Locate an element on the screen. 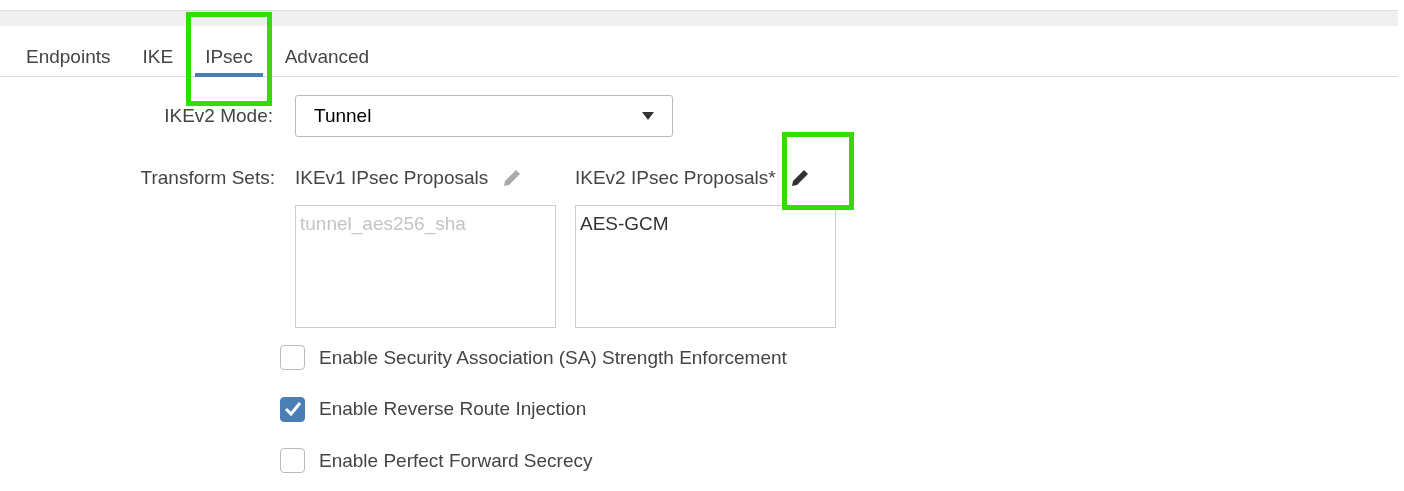 Image resolution: width=1404 pixels, height=491 pixels. field-label: Transform Sets: is located at coordinates (207, 178).